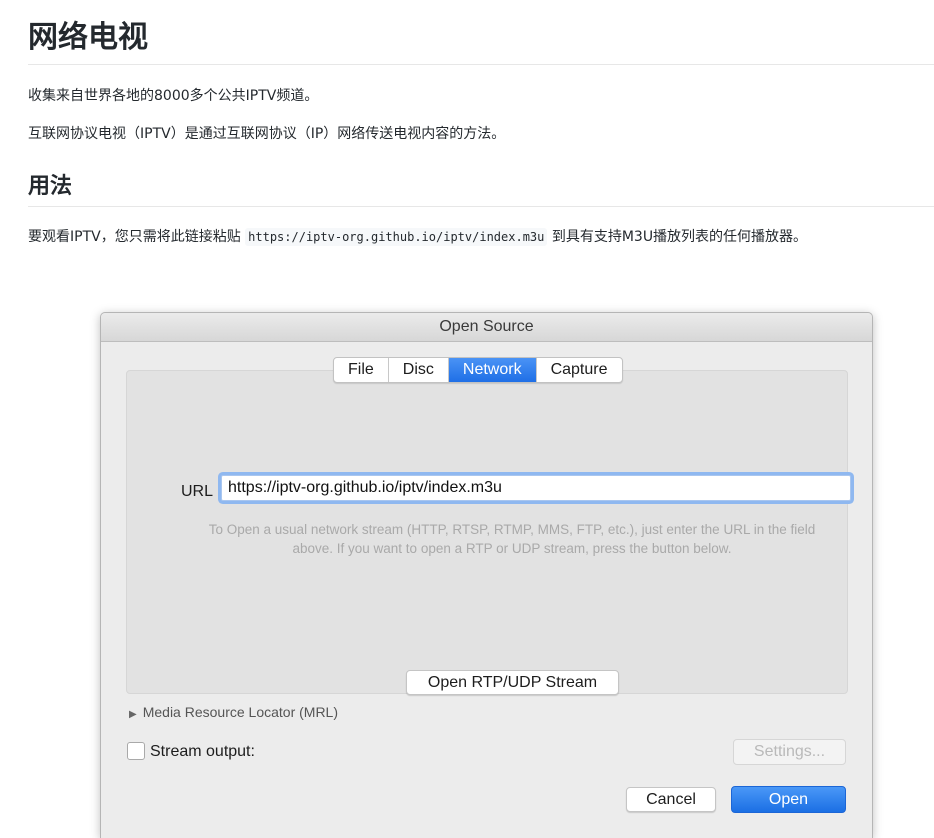 This screenshot has height=838, width=934. Describe the element at coordinates (134, 237) in the screenshot. I see `usage-text-before: 要观看IPTV，您只需将此链接粘贴` at that location.